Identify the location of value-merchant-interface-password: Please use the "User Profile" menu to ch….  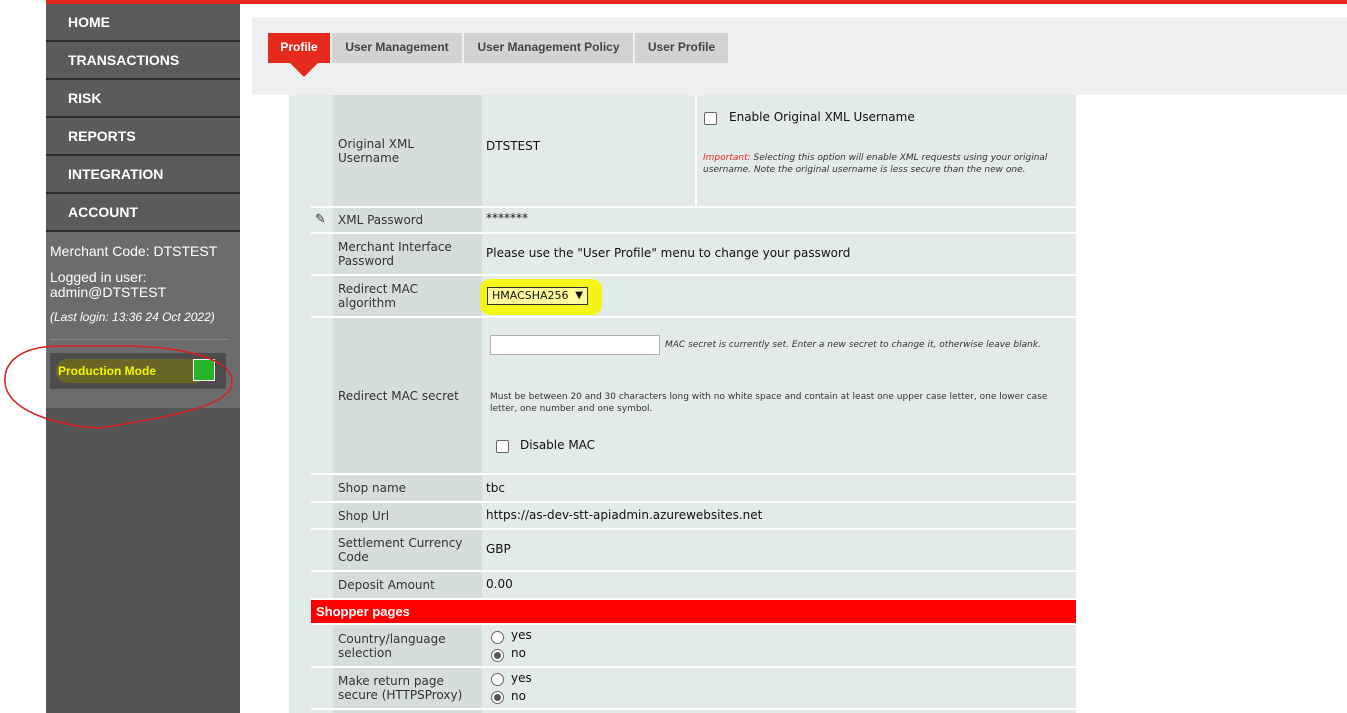
(668, 253).